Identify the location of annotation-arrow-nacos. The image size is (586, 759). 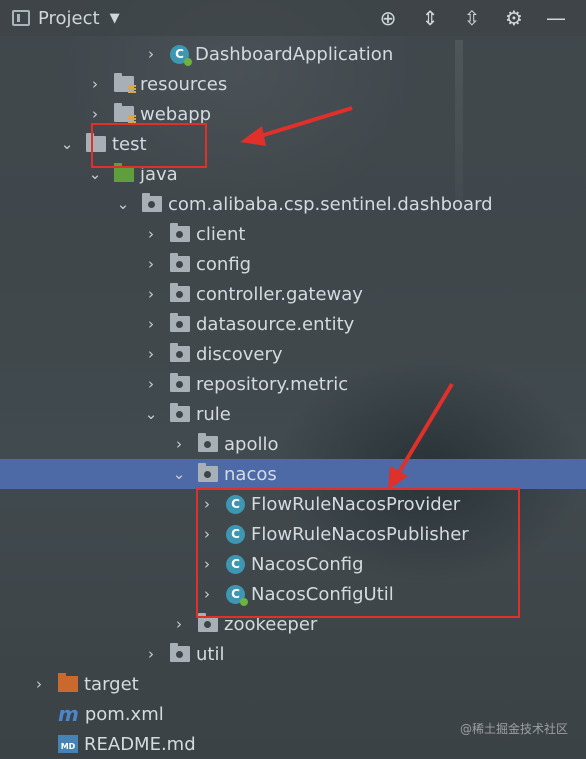
(425, 429).